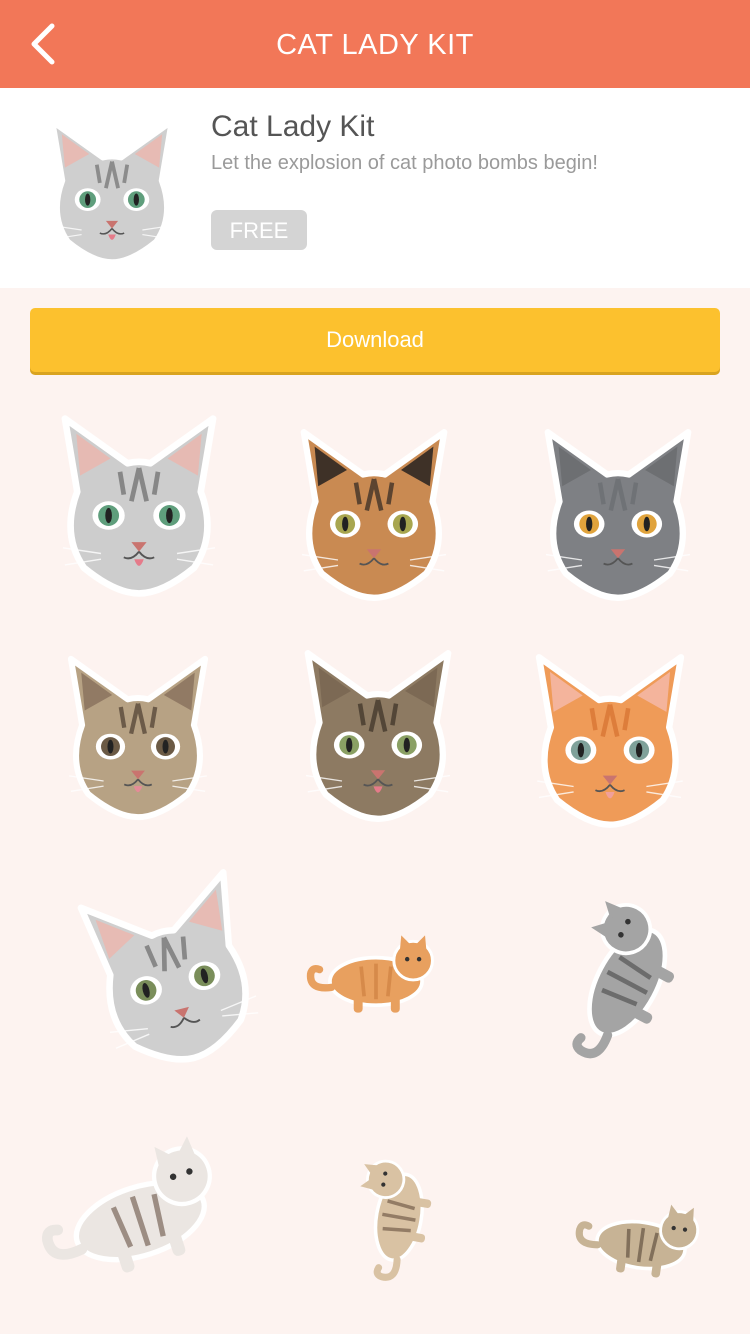 This screenshot has width=750, height=1334. Describe the element at coordinates (618, 978) in the screenshot. I see `sticker-standing-tabby-cat` at that location.